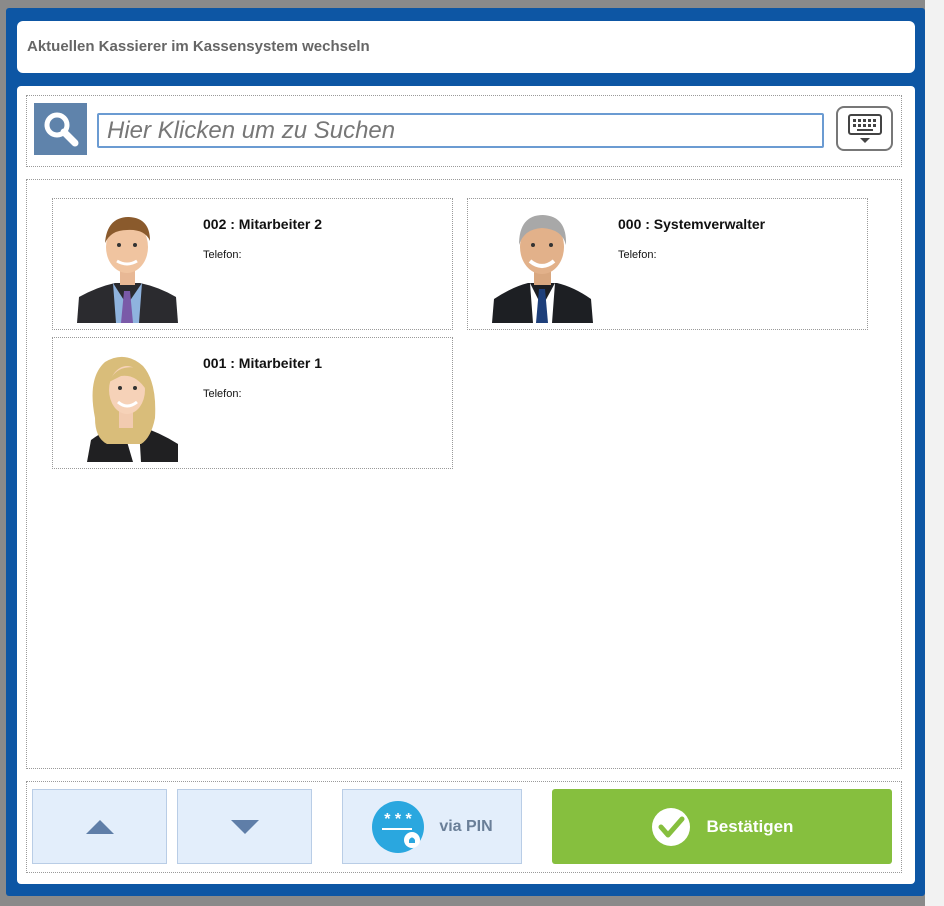  I want to click on checkmark-icon, so click(670, 826).